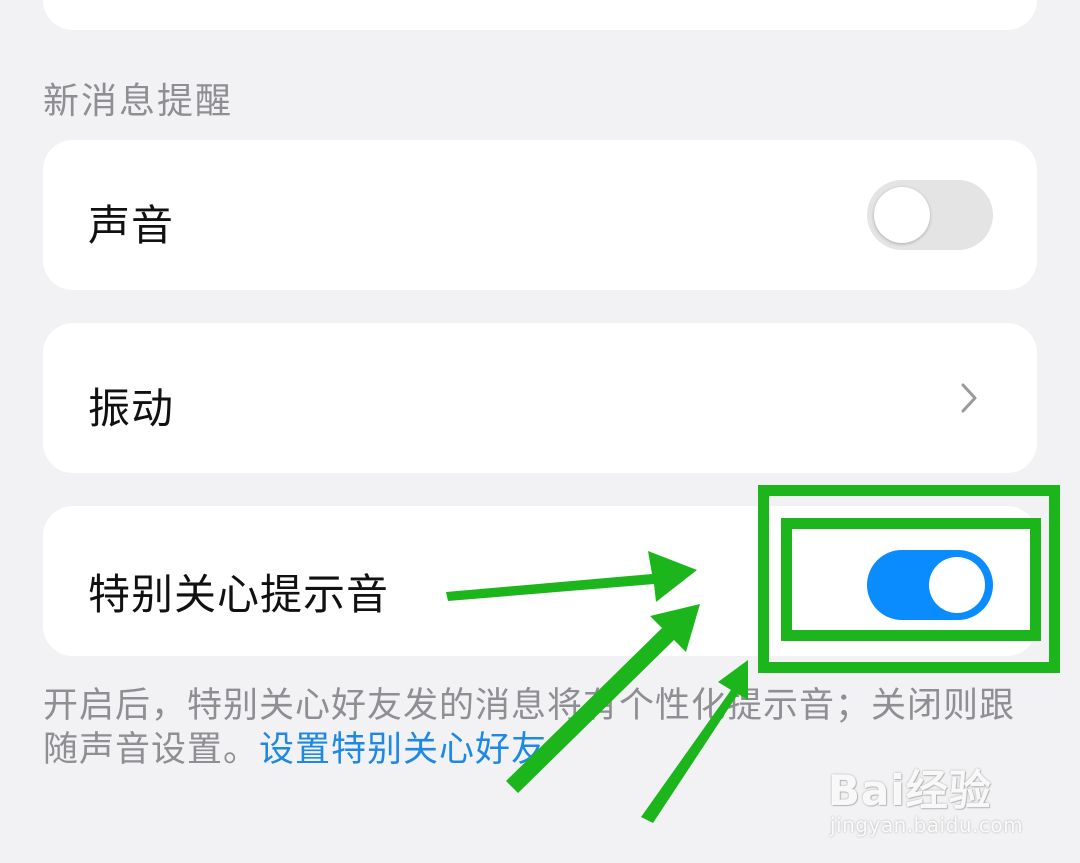 The height and width of the screenshot is (863, 1080). What do you see at coordinates (131, 225) in the screenshot?
I see `sound-label: 声音` at bounding box center [131, 225].